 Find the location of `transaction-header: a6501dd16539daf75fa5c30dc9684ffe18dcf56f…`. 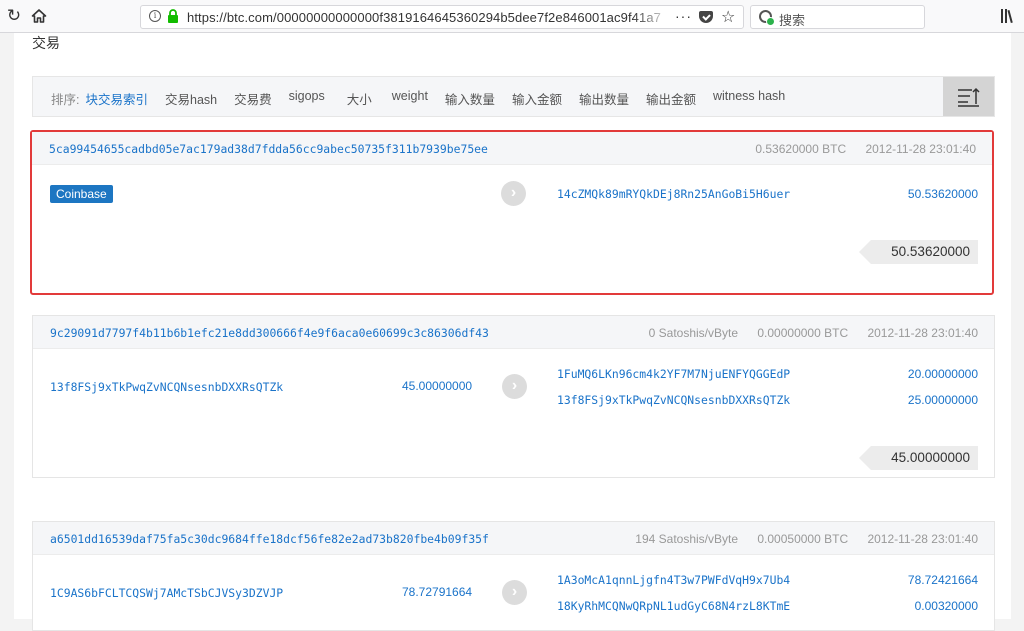

transaction-header: a6501dd16539daf75fa5c30dc9684ffe18dcf56f… is located at coordinates (513, 538).